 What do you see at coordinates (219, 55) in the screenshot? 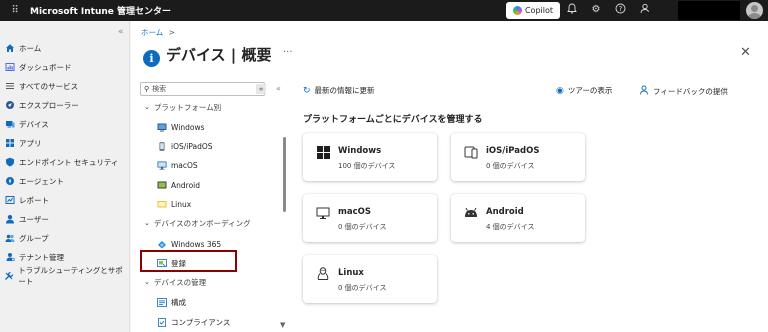
I see `page-title: デバイス | 概要` at bounding box center [219, 55].